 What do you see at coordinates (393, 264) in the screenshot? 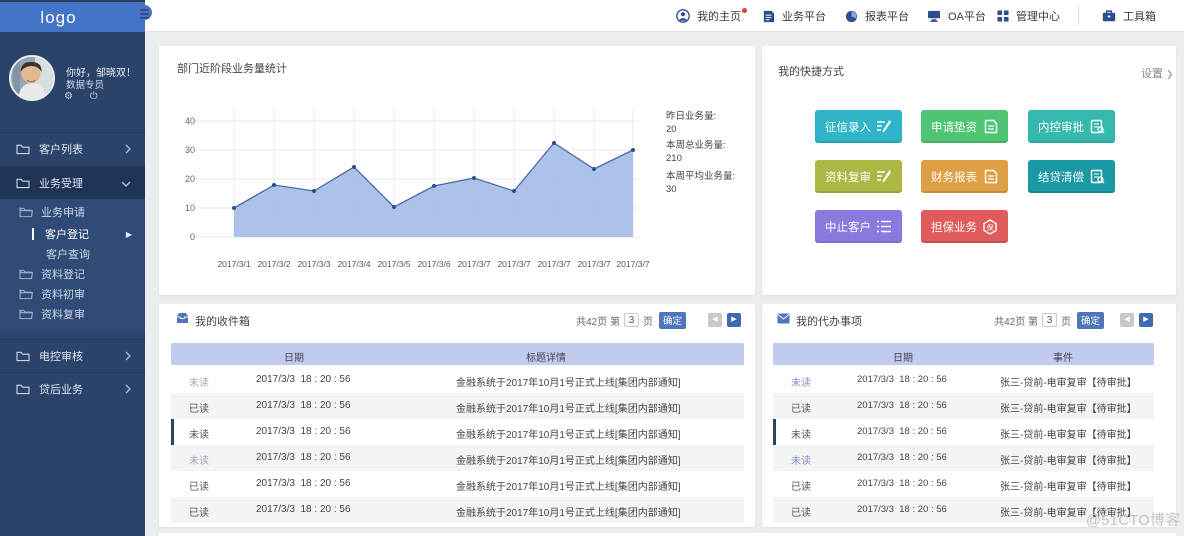
I see `svg-text: 2017/3/5` at bounding box center [393, 264].